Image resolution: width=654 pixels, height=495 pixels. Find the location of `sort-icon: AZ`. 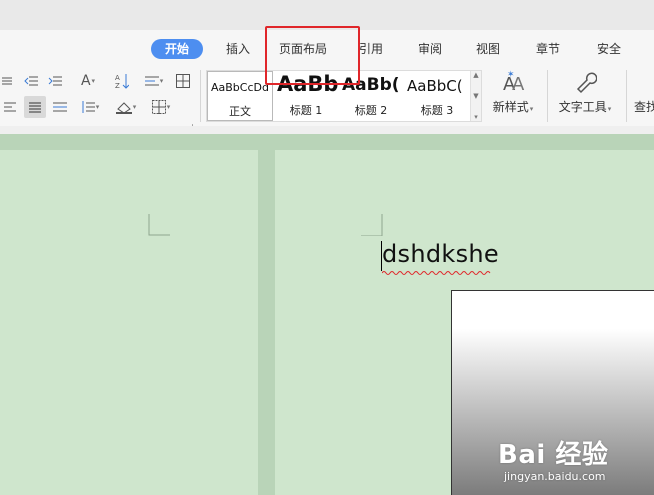

sort-icon: AZ is located at coordinates (122, 81).